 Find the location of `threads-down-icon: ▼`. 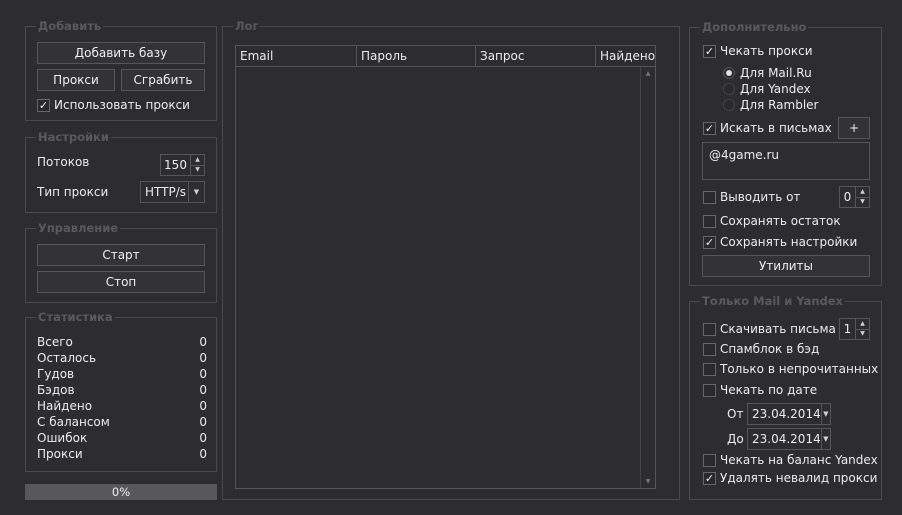

threads-down-icon: ▼ is located at coordinates (197, 171).